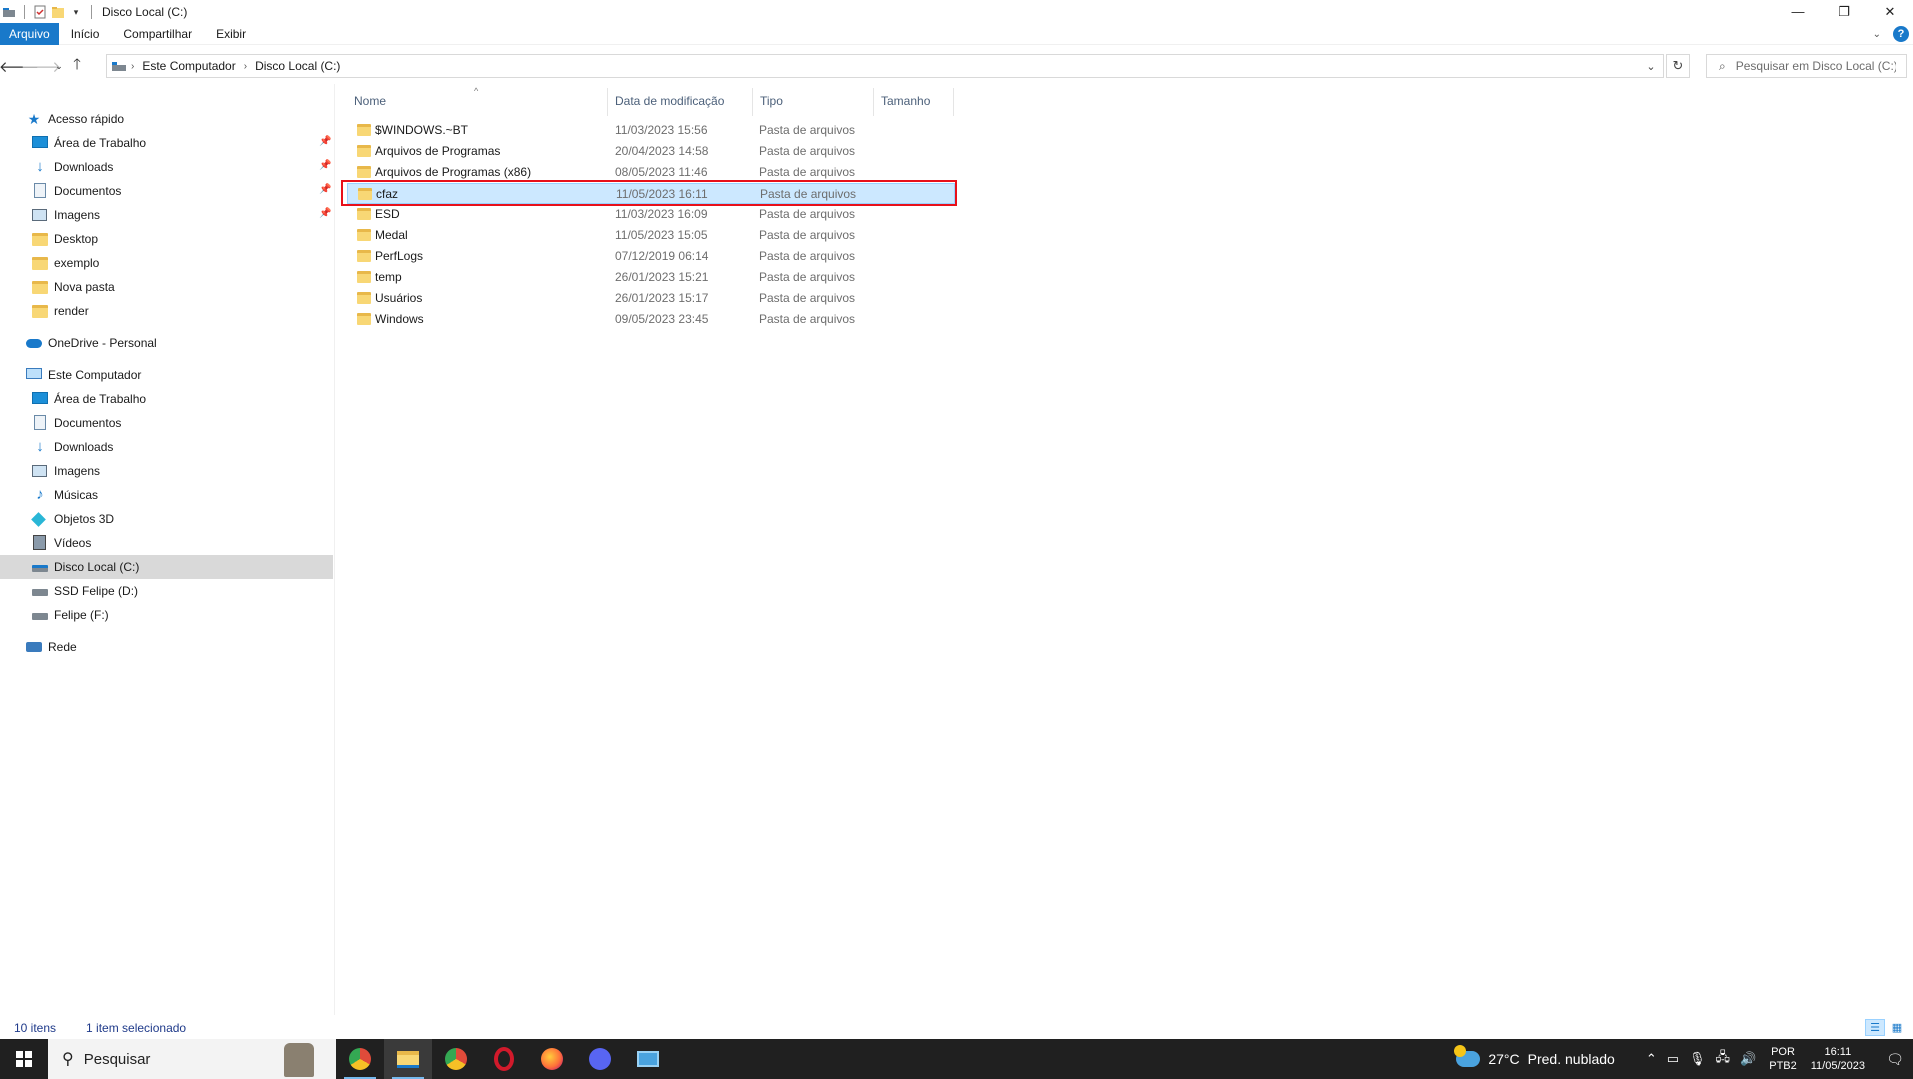 Image resolution: width=1913 pixels, height=1079 pixels. I want to click on status-selection: 1 item selecionado, so click(136, 1027).